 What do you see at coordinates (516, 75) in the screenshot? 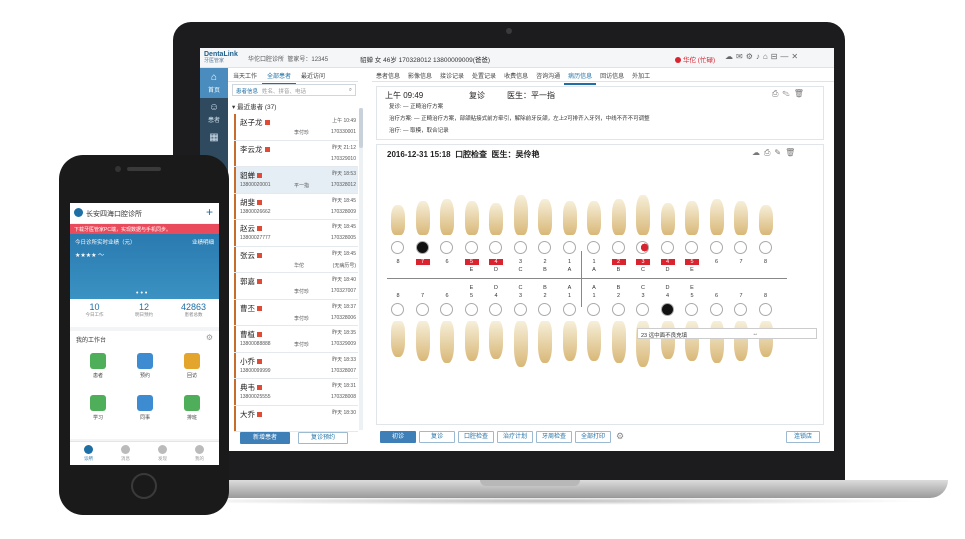
I see `tab-record: 收费信息` at bounding box center [516, 75].